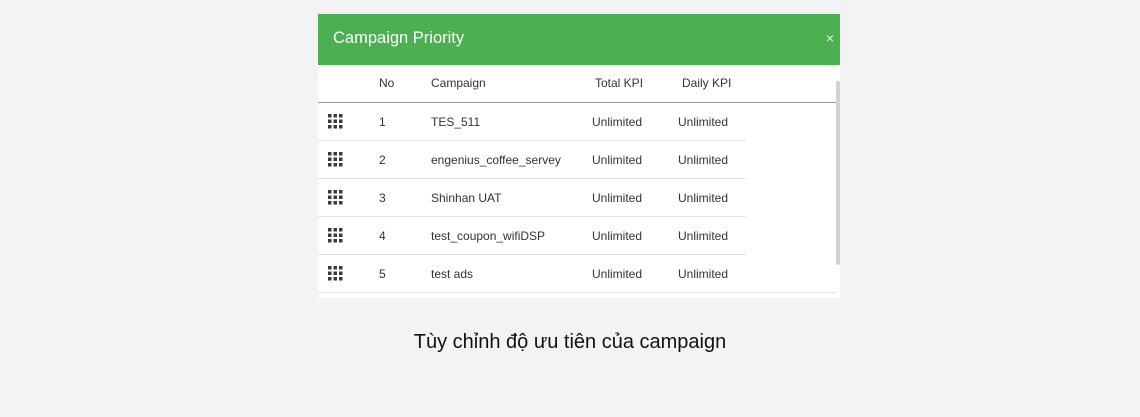 This screenshot has width=1140, height=417. What do you see at coordinates (382, 198) in the screenshot?
I see `row-number: 3` at bounding box center [382, 198].